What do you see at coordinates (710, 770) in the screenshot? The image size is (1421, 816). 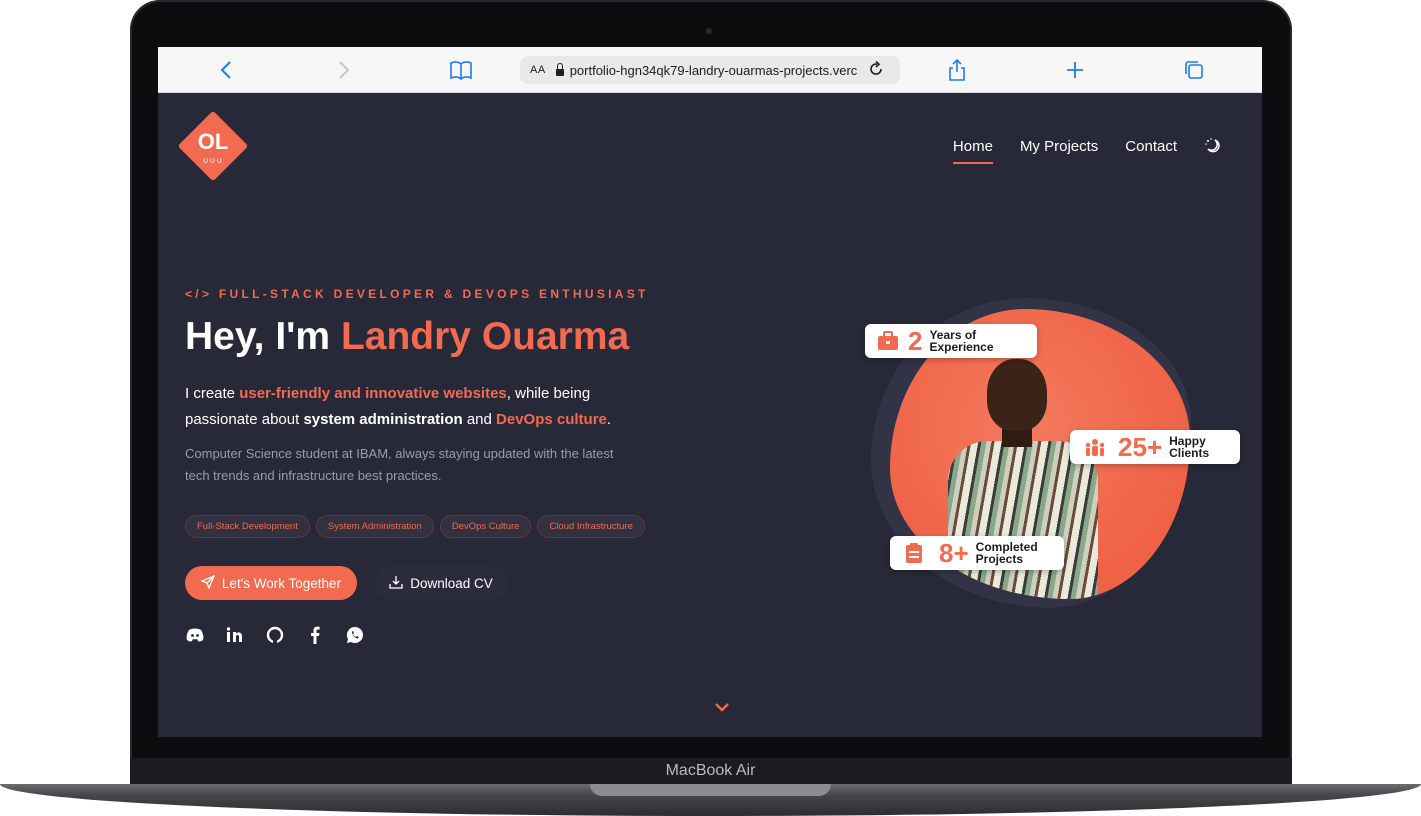 I see `device-label: MacBook Air` at bounding box center [710, 770].